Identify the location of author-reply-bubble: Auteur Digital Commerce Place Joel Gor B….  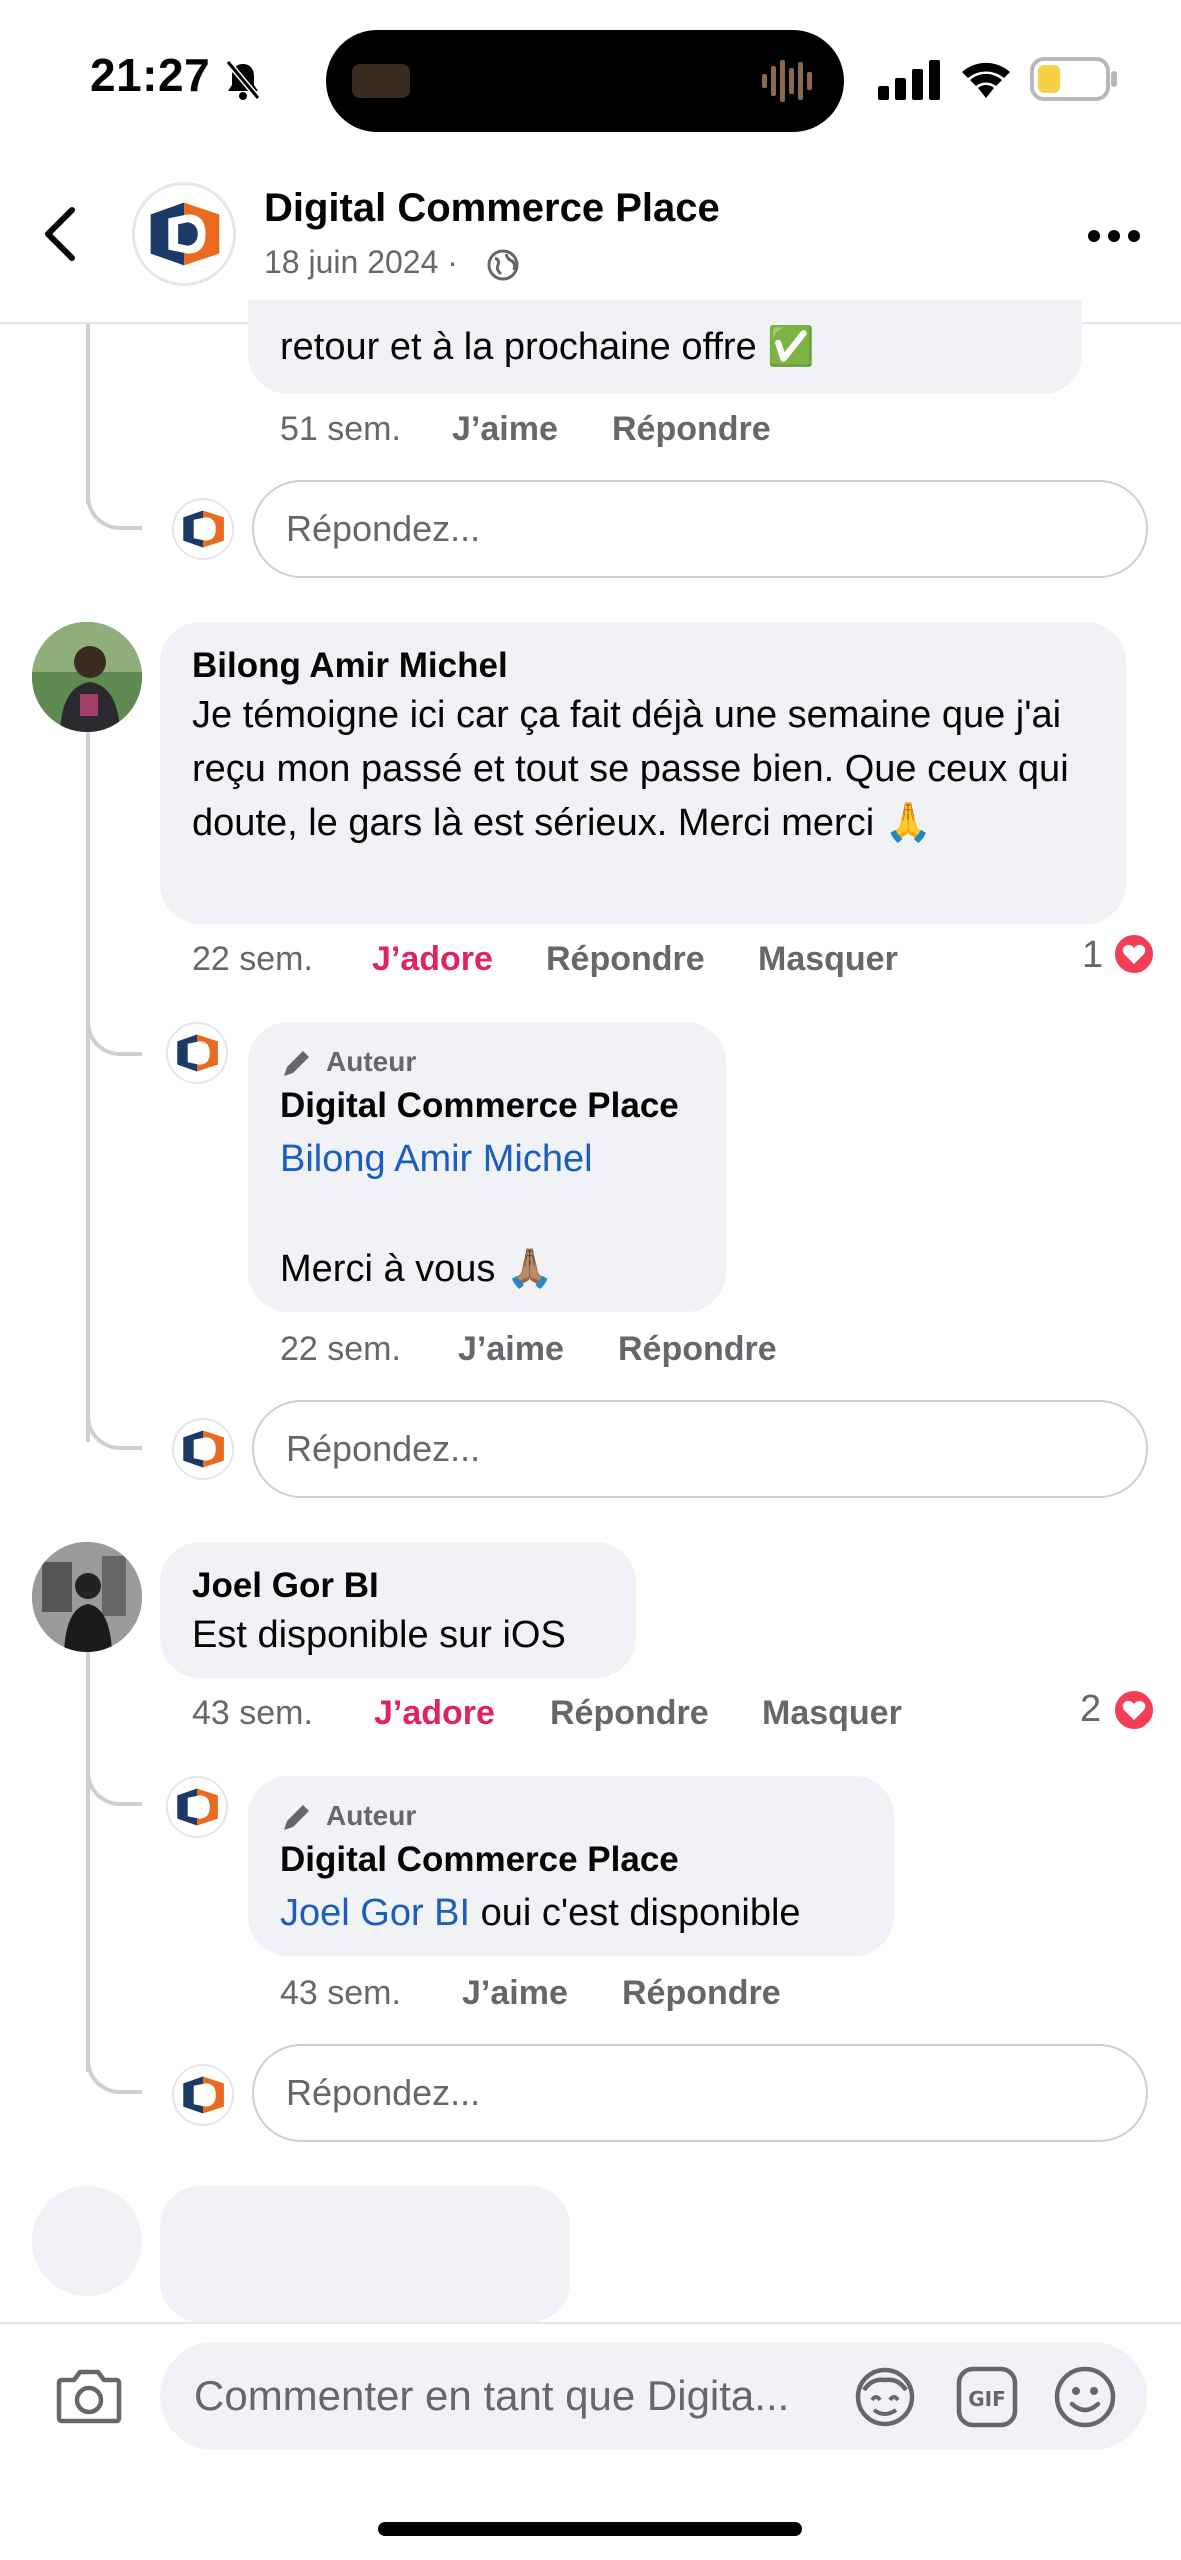
(571, 1866).